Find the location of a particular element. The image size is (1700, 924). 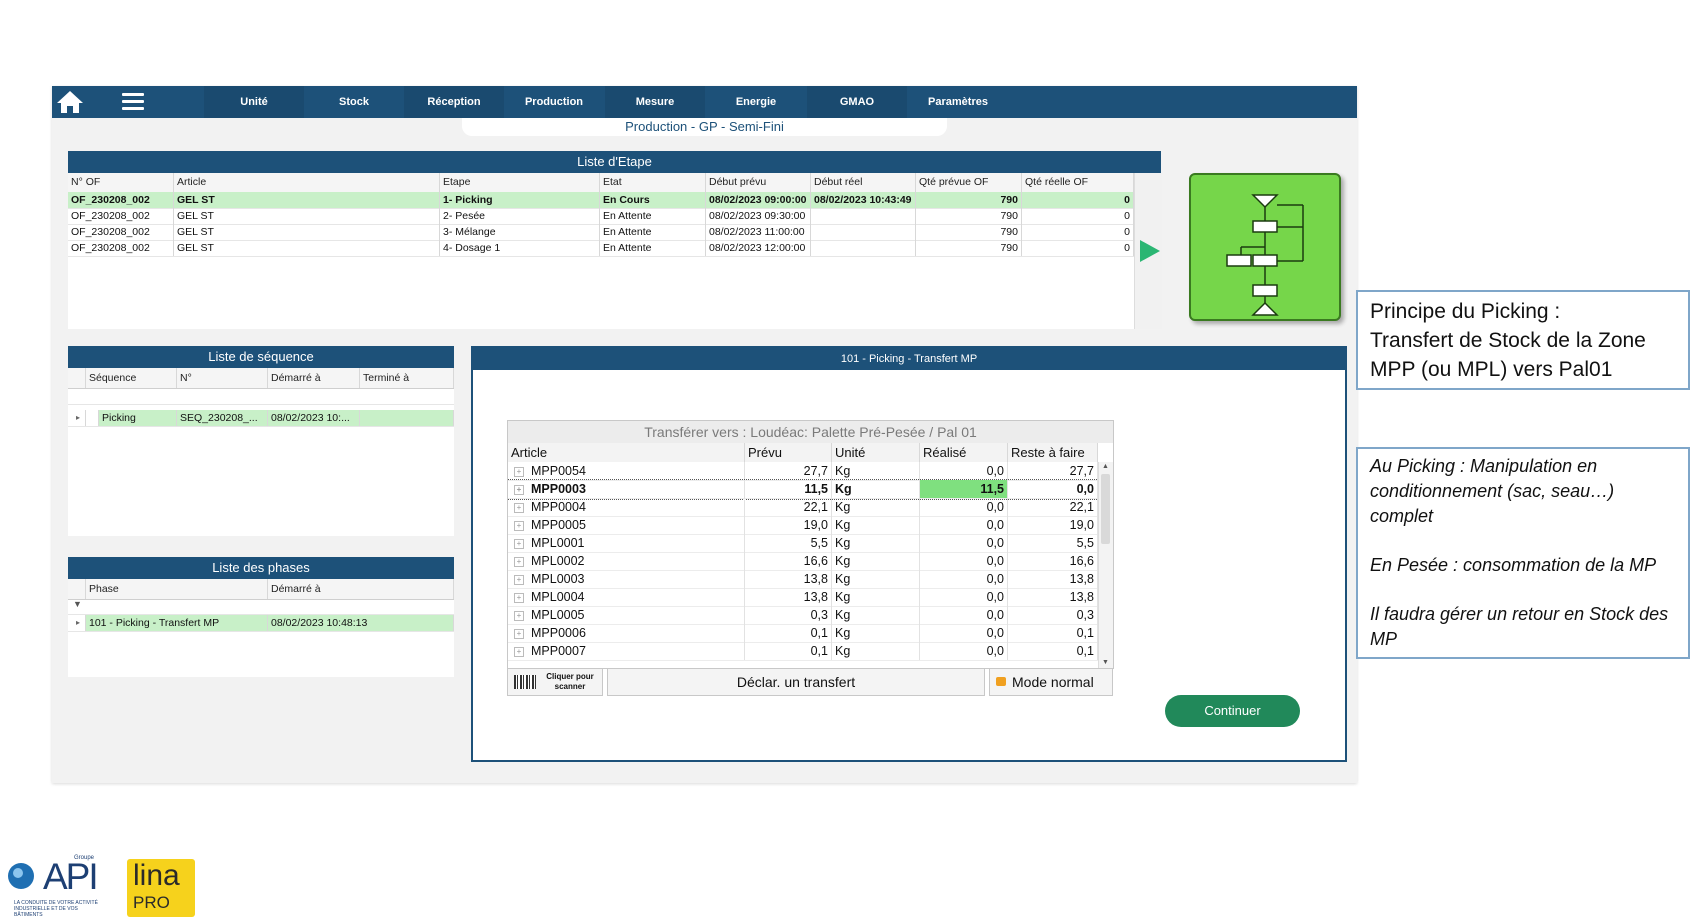

col-phase: Phase is located at coordinates (177, 589).